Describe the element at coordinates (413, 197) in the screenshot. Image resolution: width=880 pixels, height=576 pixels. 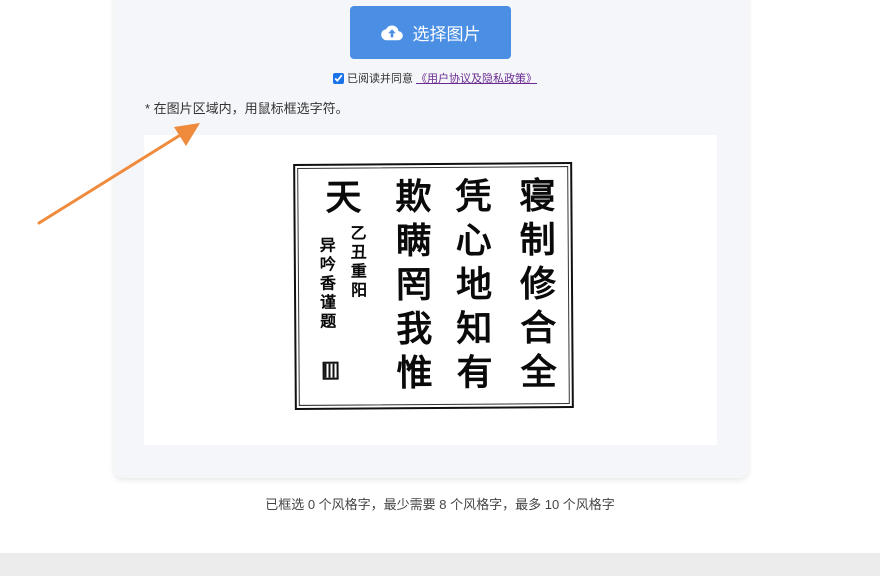
I see `calligraphy-glyph: 欺` at that location.